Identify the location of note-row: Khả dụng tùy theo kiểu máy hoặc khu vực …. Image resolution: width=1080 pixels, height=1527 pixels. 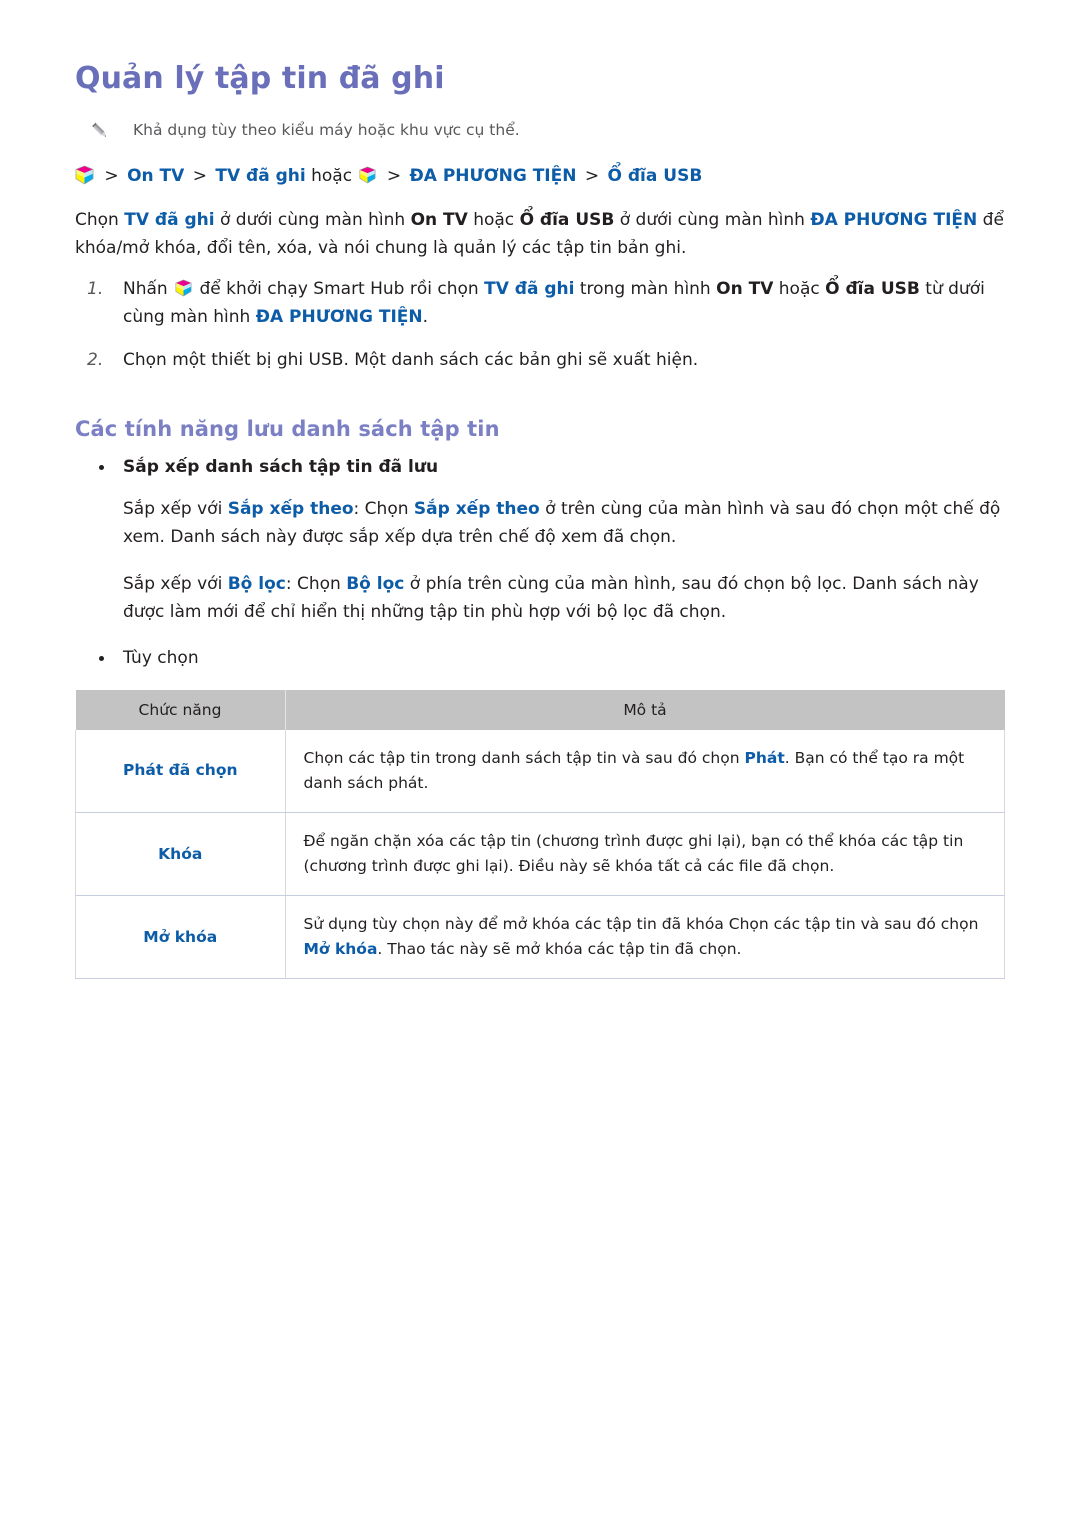
(540, 130).